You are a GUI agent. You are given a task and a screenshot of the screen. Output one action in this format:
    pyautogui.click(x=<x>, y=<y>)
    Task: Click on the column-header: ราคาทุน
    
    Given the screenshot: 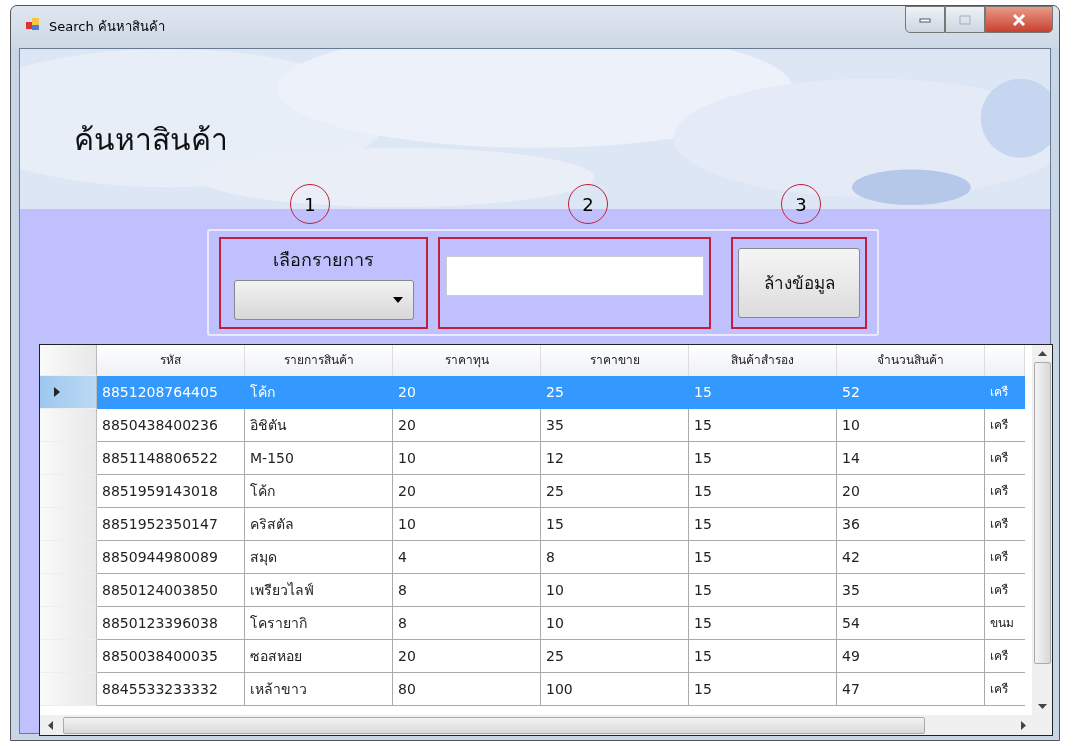 What is the action you would take?
    pyautogui.click(x=467, y=360)
    